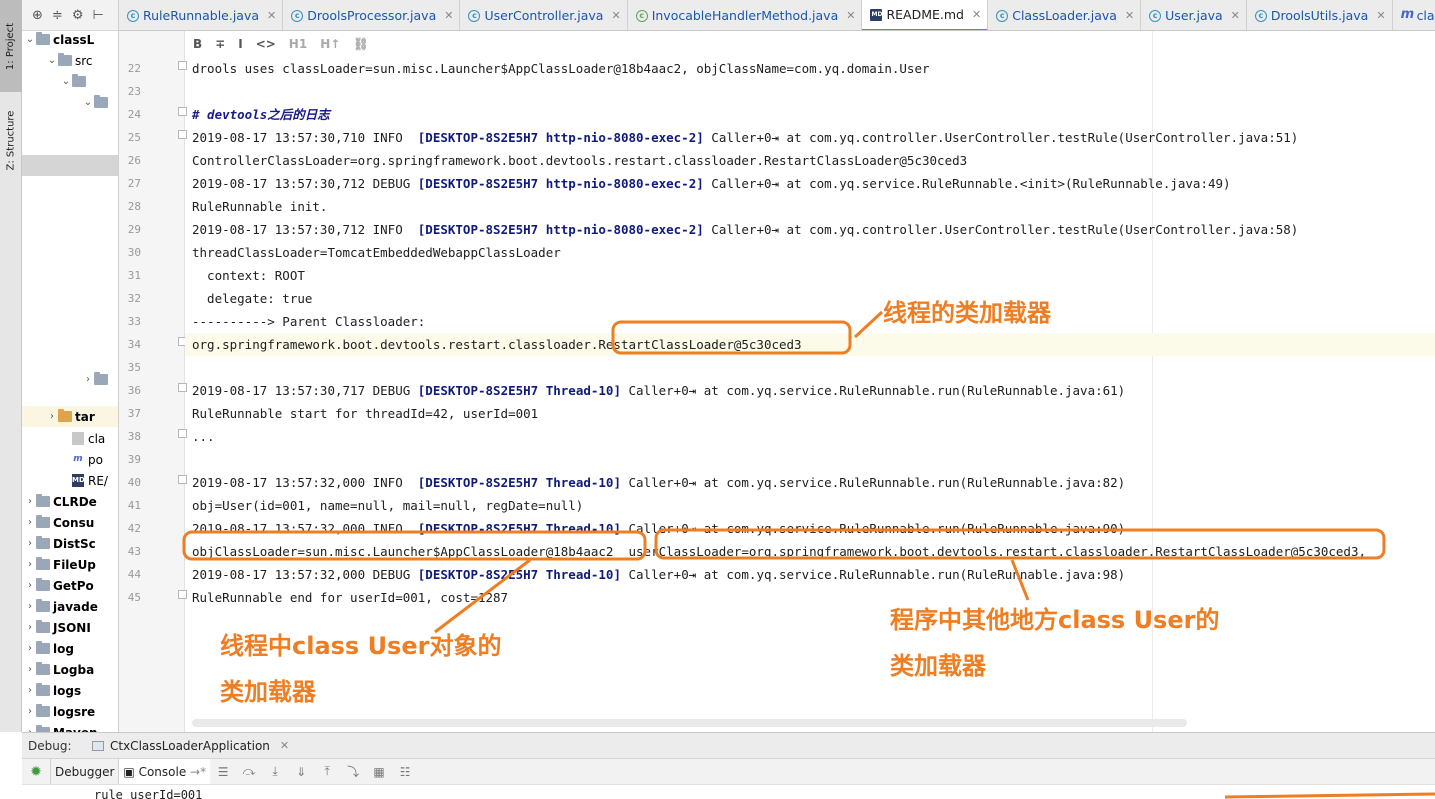  I want to click on italic-icon: I, so click(240, 44).